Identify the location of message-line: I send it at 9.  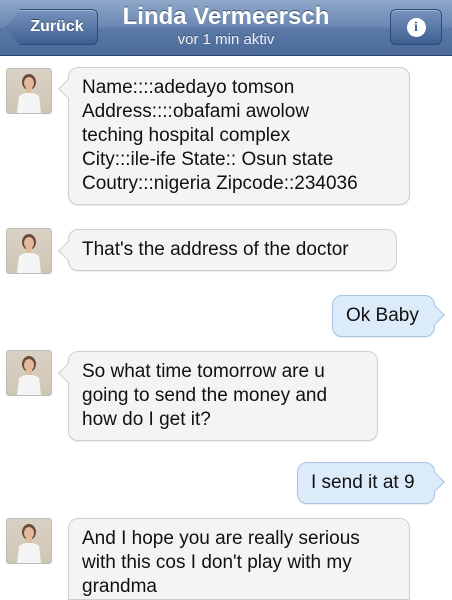
(363, 482).